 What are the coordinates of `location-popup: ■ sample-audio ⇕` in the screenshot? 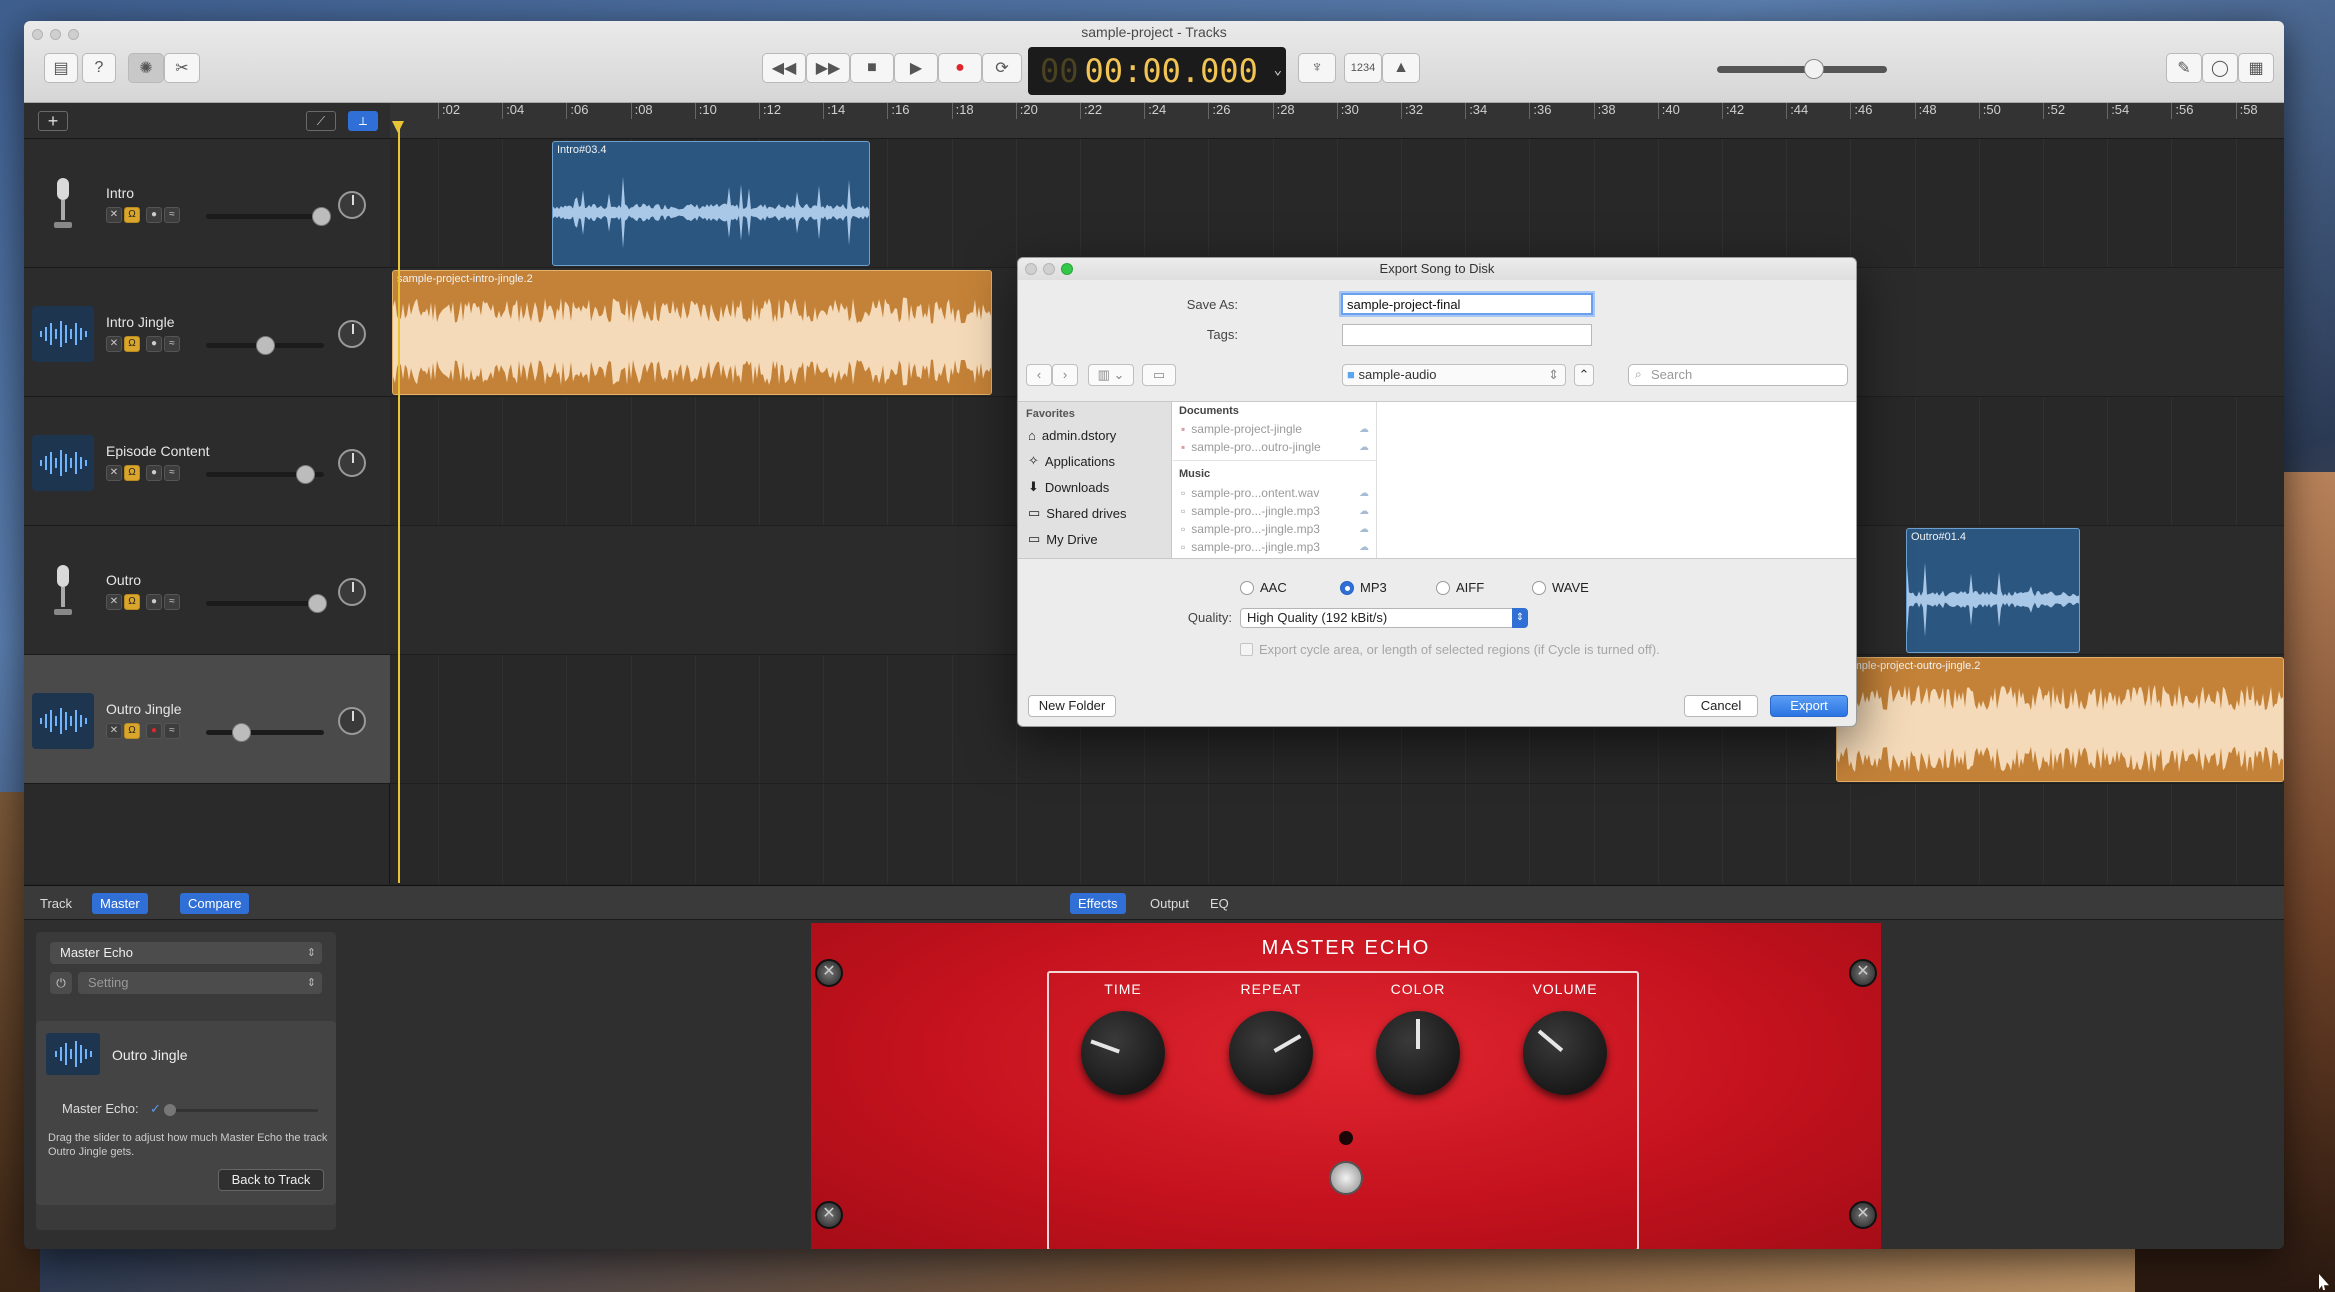 It's located at (1454, 375).